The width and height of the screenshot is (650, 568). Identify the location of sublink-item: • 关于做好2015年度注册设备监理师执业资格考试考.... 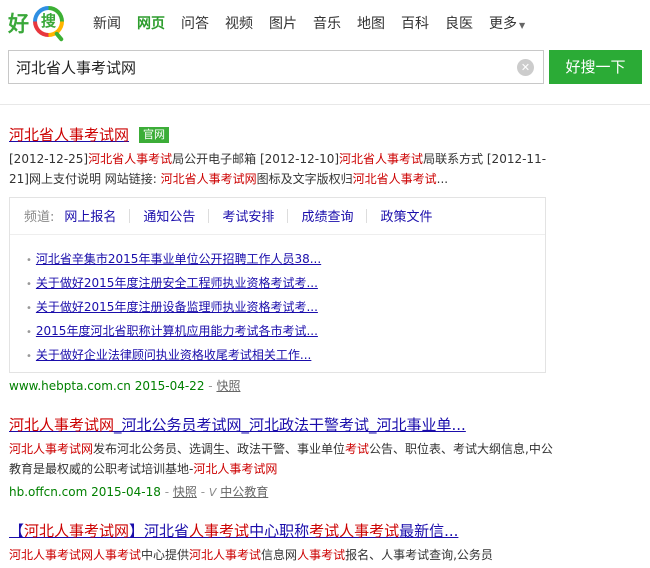
(173, 308).